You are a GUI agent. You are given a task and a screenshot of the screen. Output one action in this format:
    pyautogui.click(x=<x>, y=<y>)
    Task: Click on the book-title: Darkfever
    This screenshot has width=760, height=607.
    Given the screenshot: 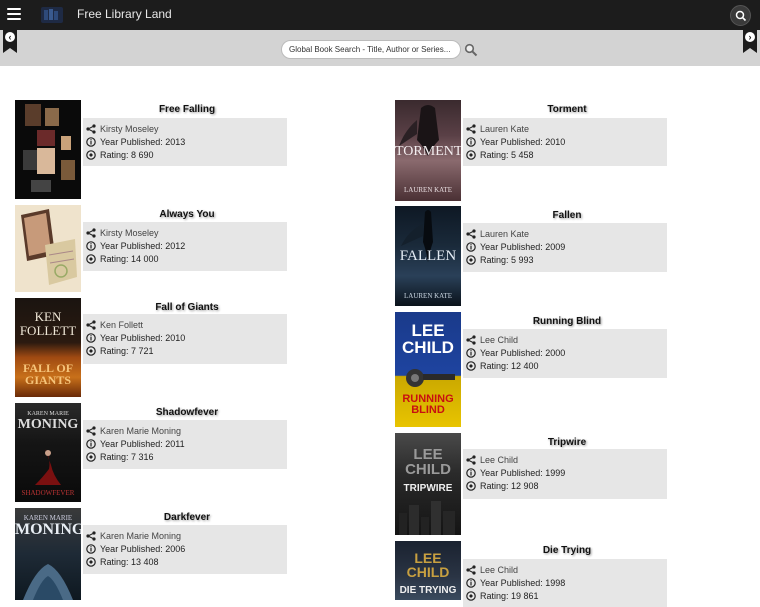 What is the action you would take?
    pyautogui.click(x=187, y=517)
    